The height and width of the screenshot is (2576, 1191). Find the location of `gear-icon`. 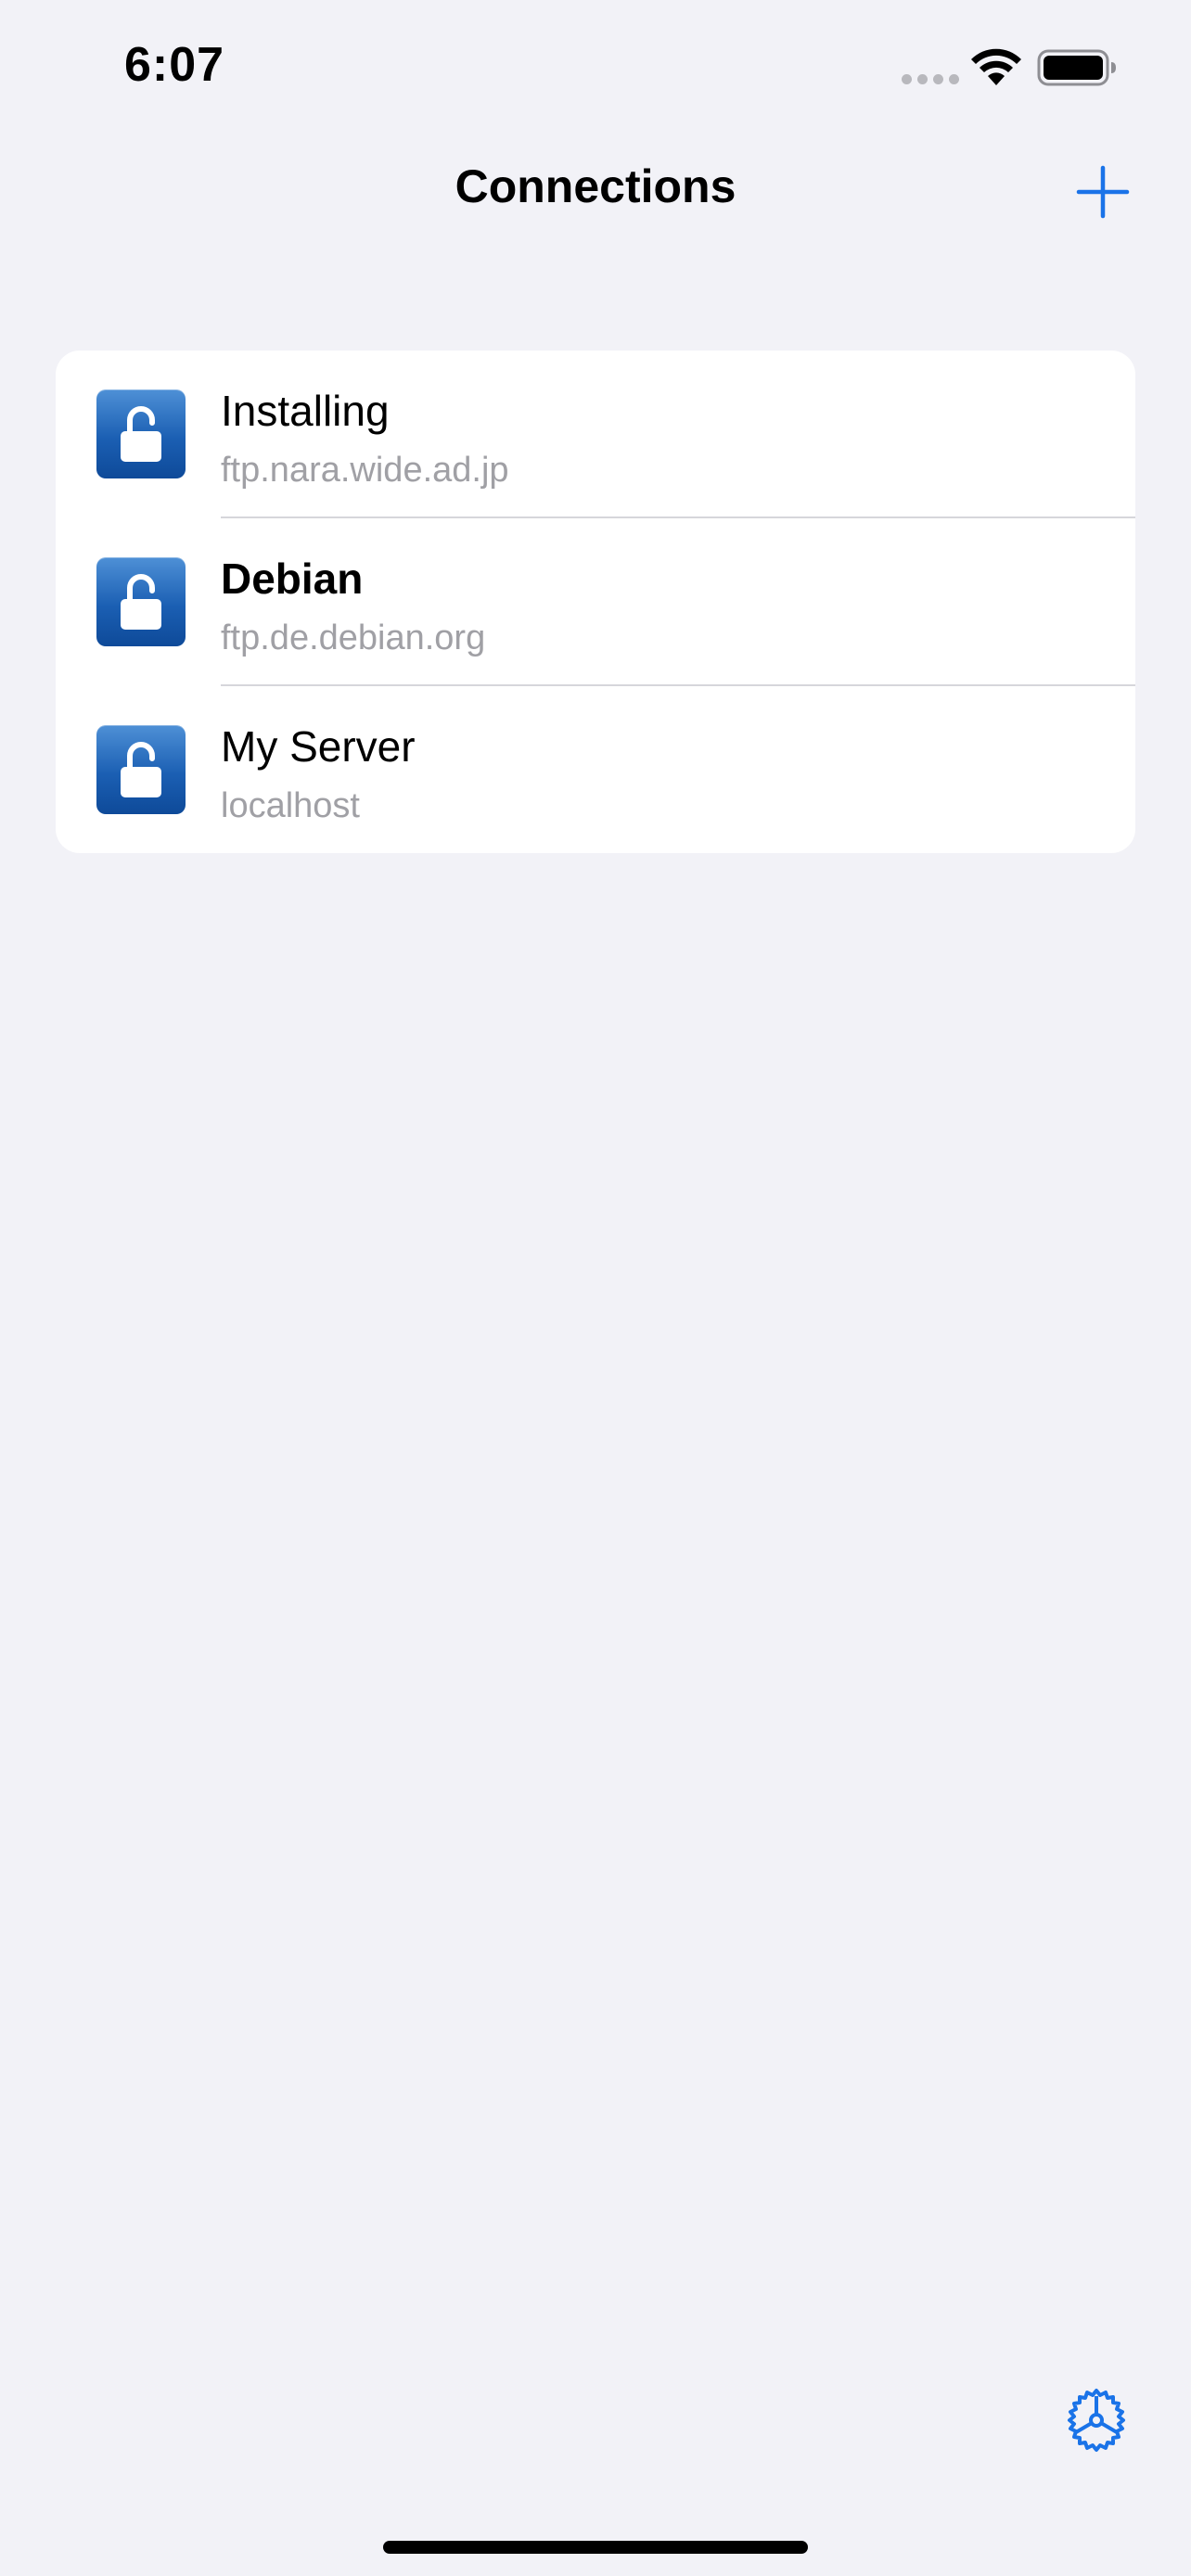

gear-icon is located at coordinates (1096, 2420).